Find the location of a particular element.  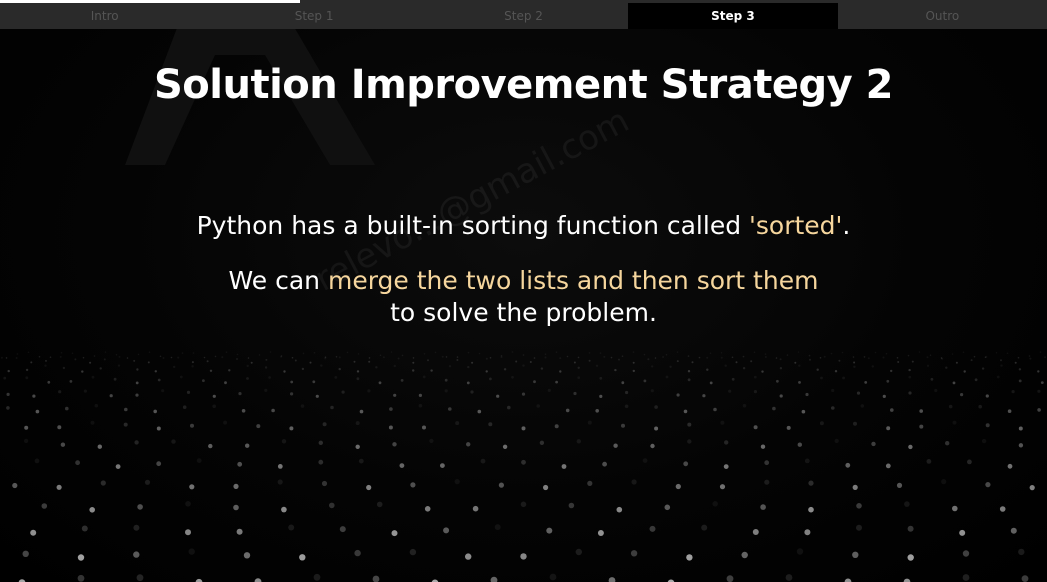

tab-label: Step 1 is located at coordinates (314, 16).